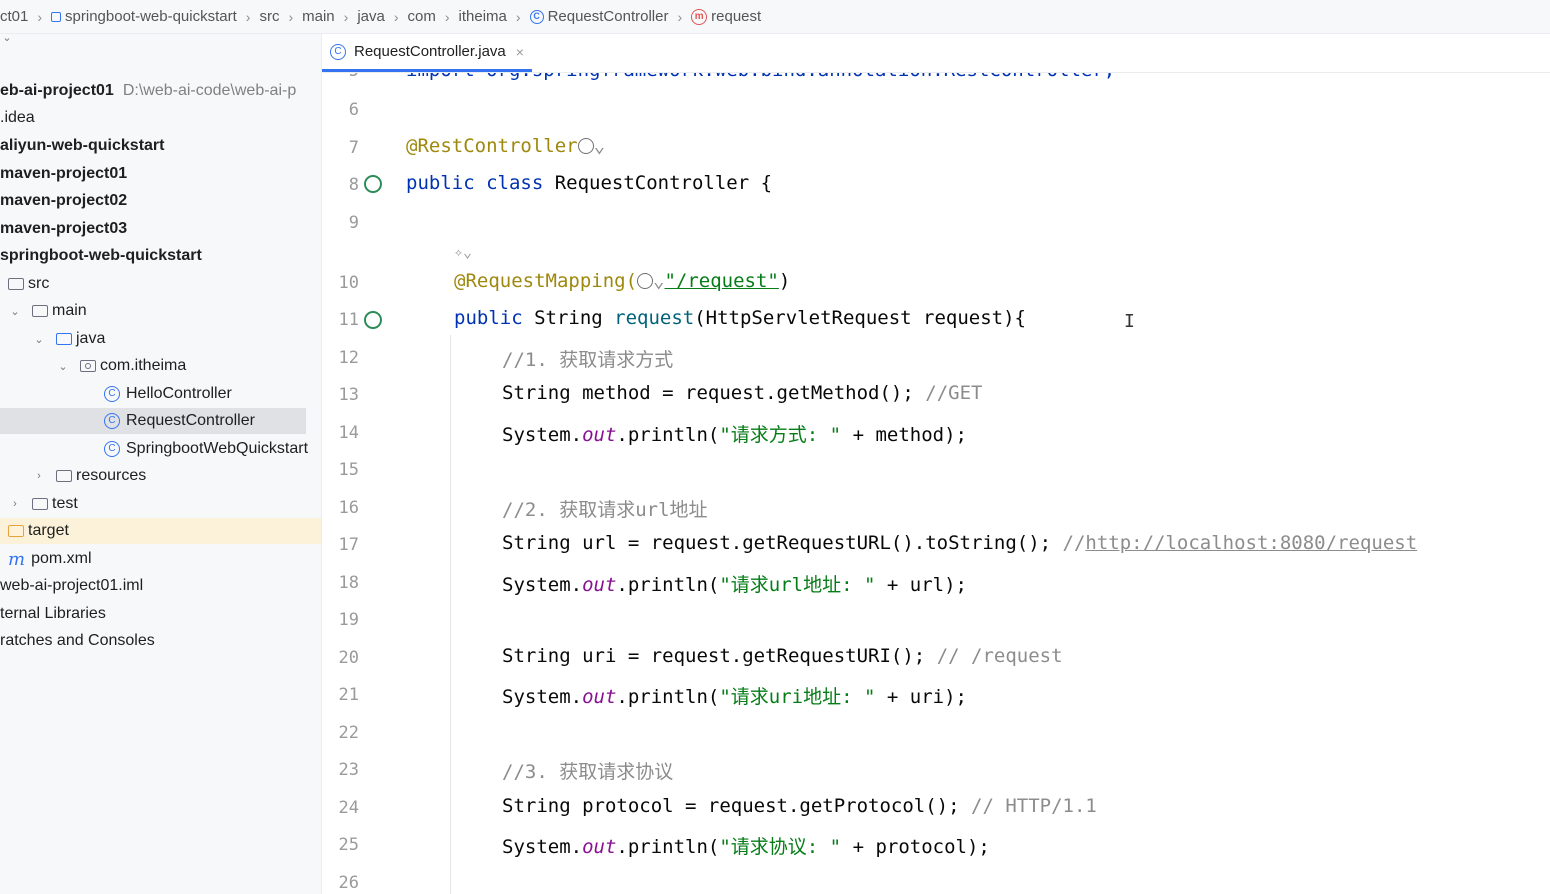  I want to click on tree-item-main: ⌄ main, so click(160, 311).